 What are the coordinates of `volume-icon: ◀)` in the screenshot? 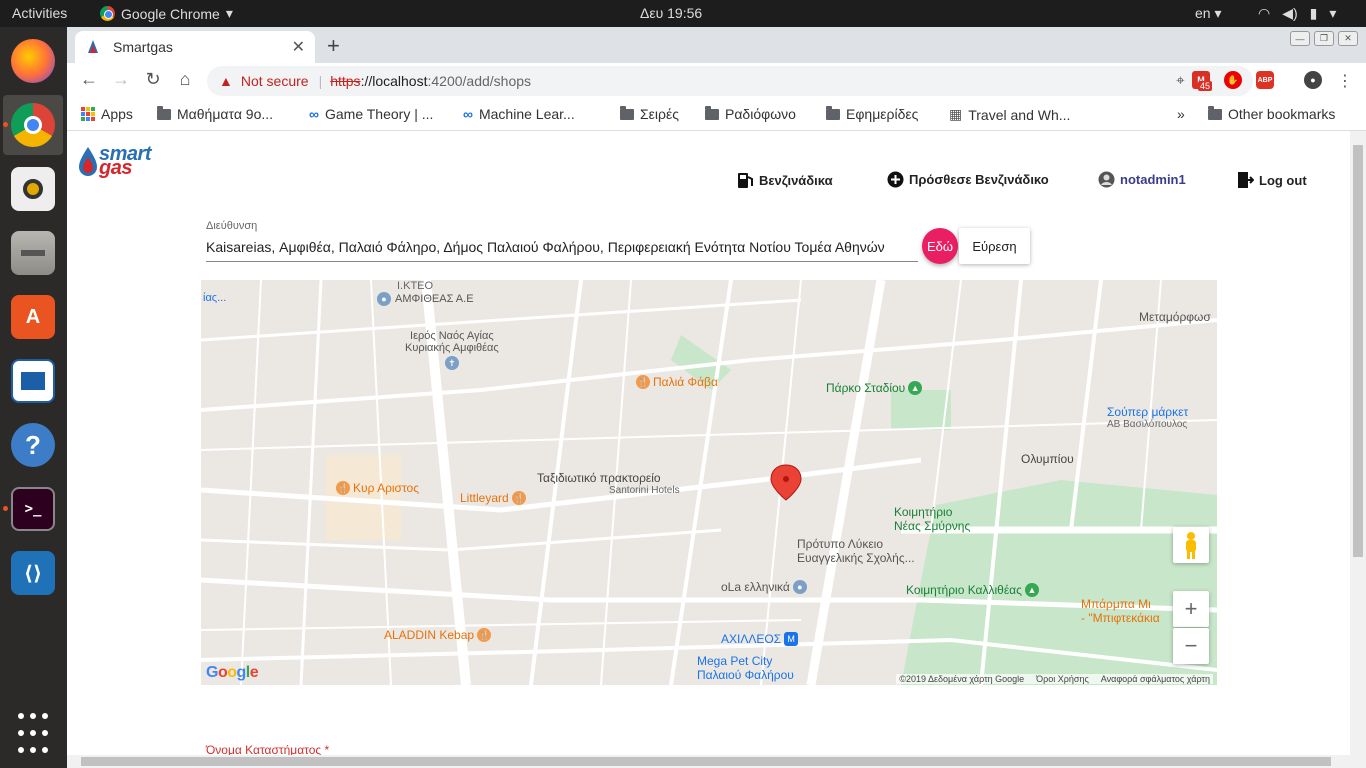 It's located at (1290, 13).